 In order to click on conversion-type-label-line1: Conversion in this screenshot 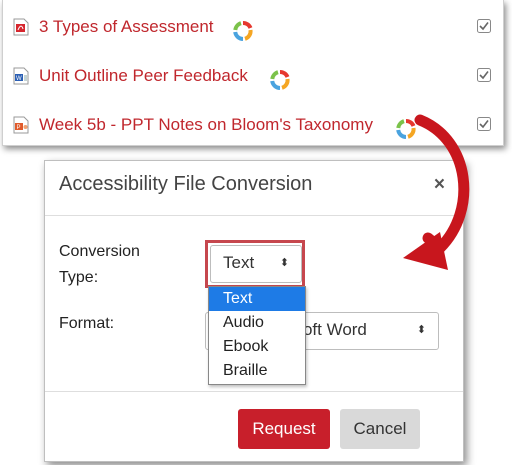, I will do `click(99, 251)`.